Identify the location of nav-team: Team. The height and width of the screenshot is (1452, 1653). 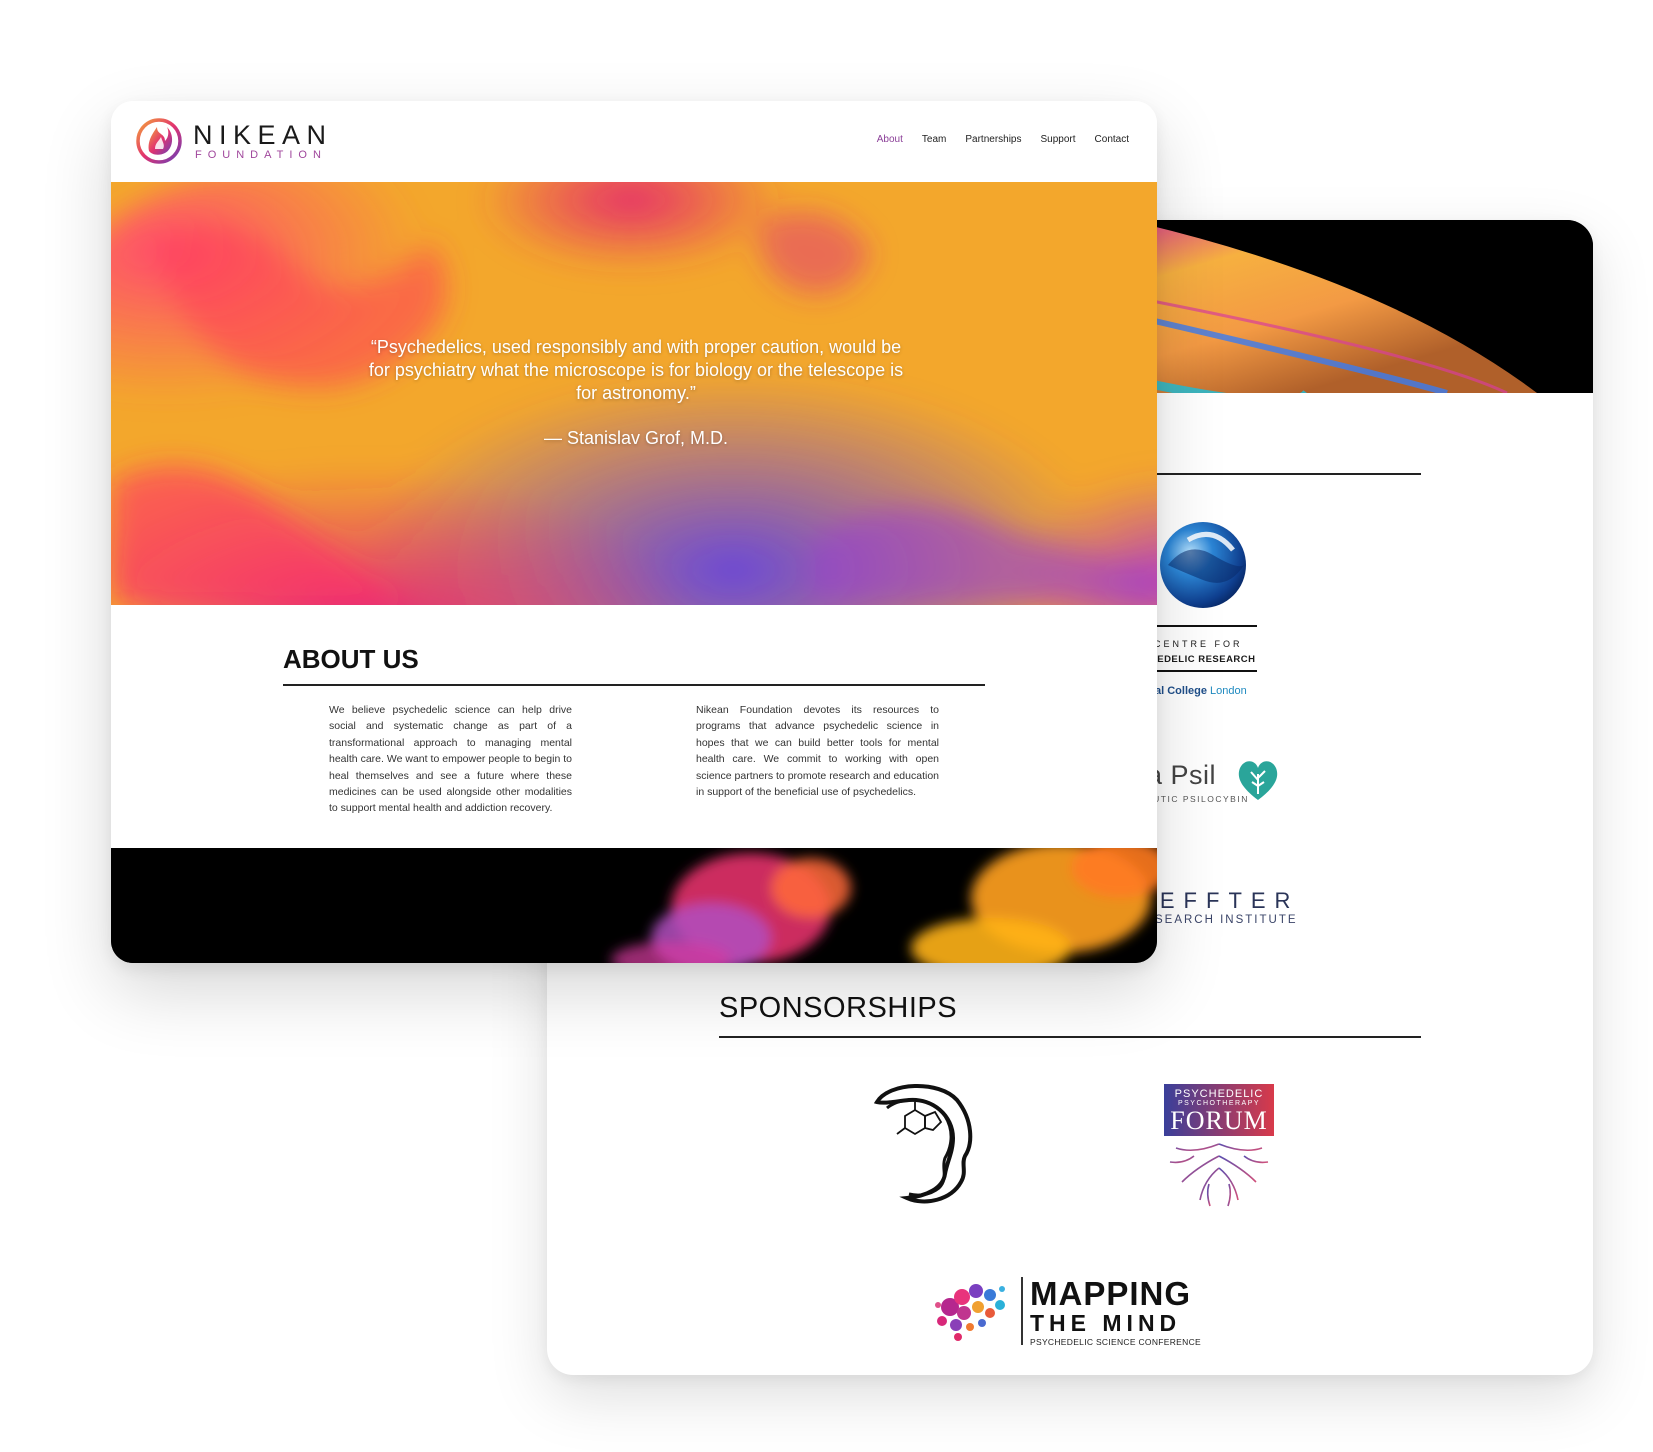
(934, 139).